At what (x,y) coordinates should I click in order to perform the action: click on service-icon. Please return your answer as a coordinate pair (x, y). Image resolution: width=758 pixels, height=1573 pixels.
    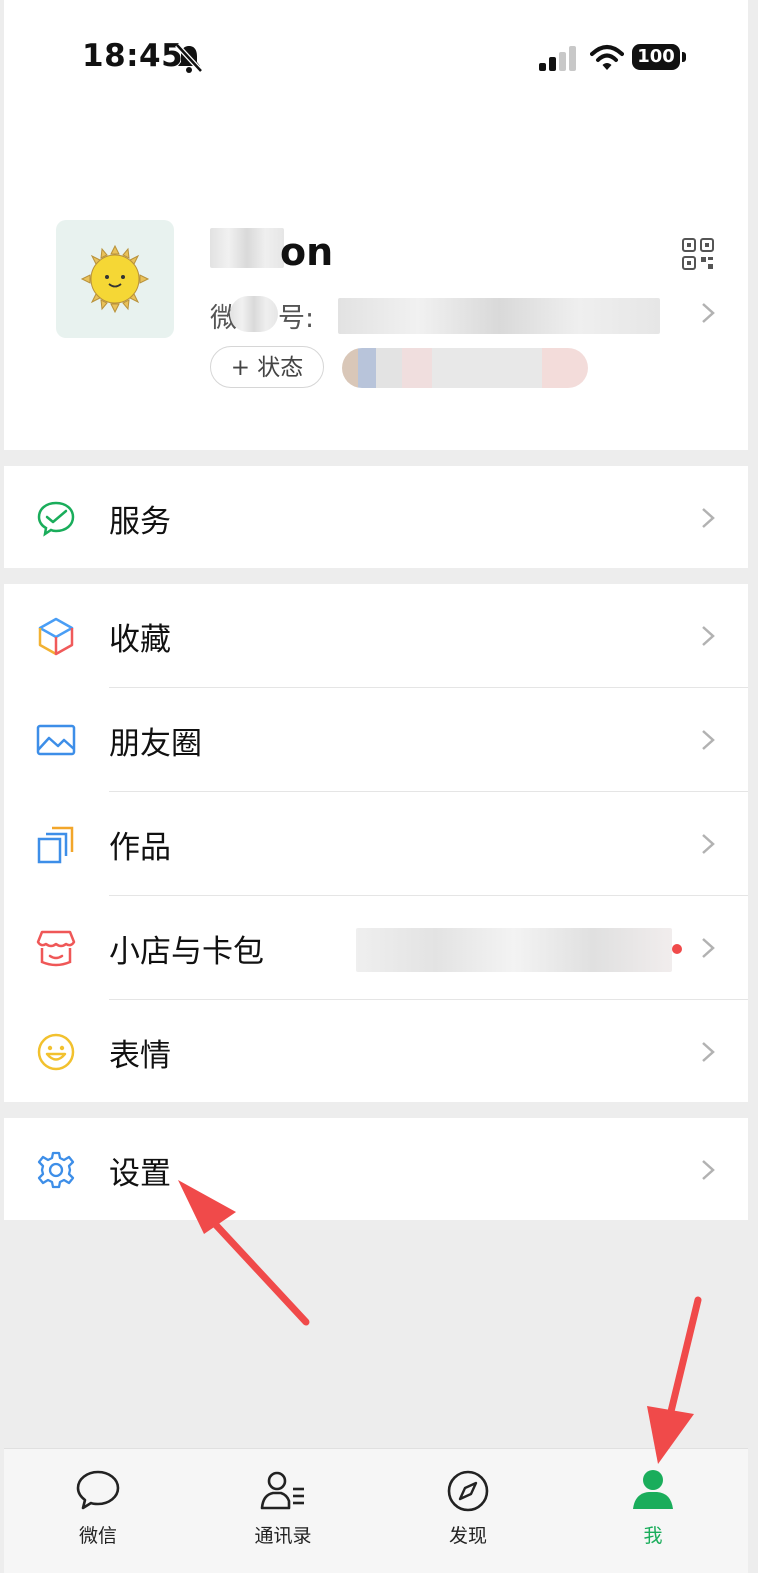
    Looking at the image, I should click on (56, 519).